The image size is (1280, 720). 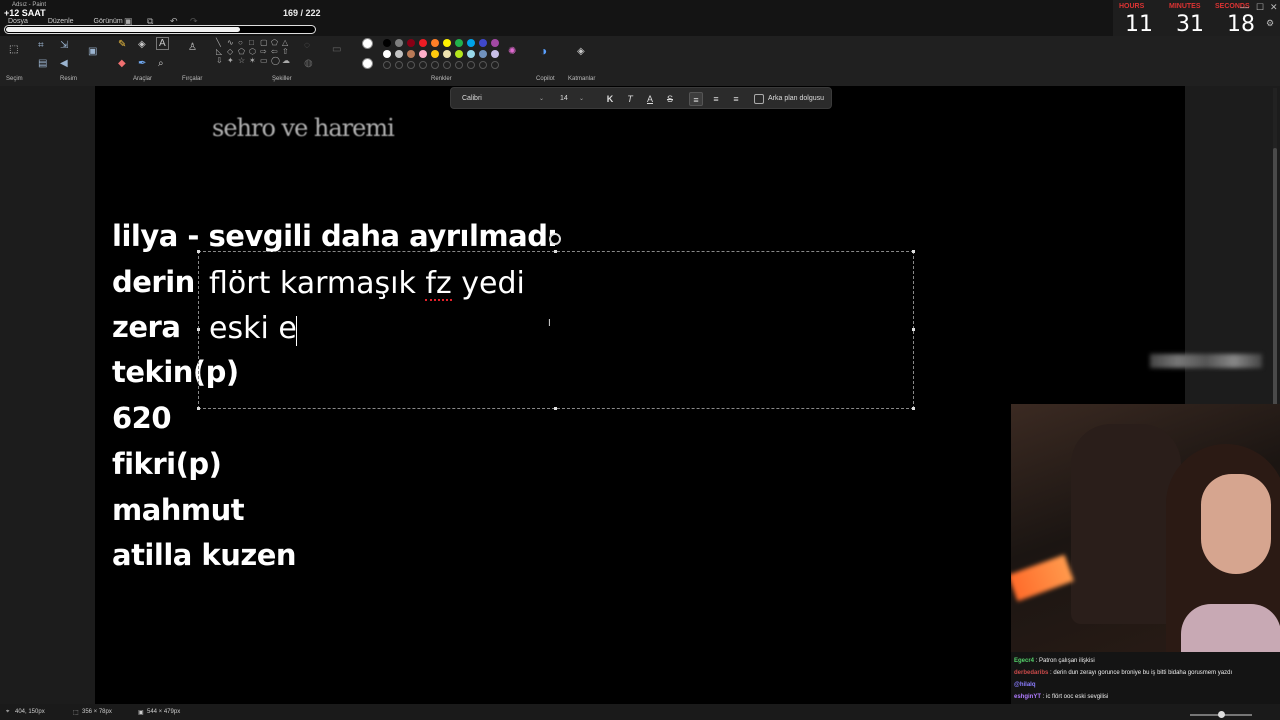 I want to click on selection-icon: ⬚, so click(x=13, y=49).